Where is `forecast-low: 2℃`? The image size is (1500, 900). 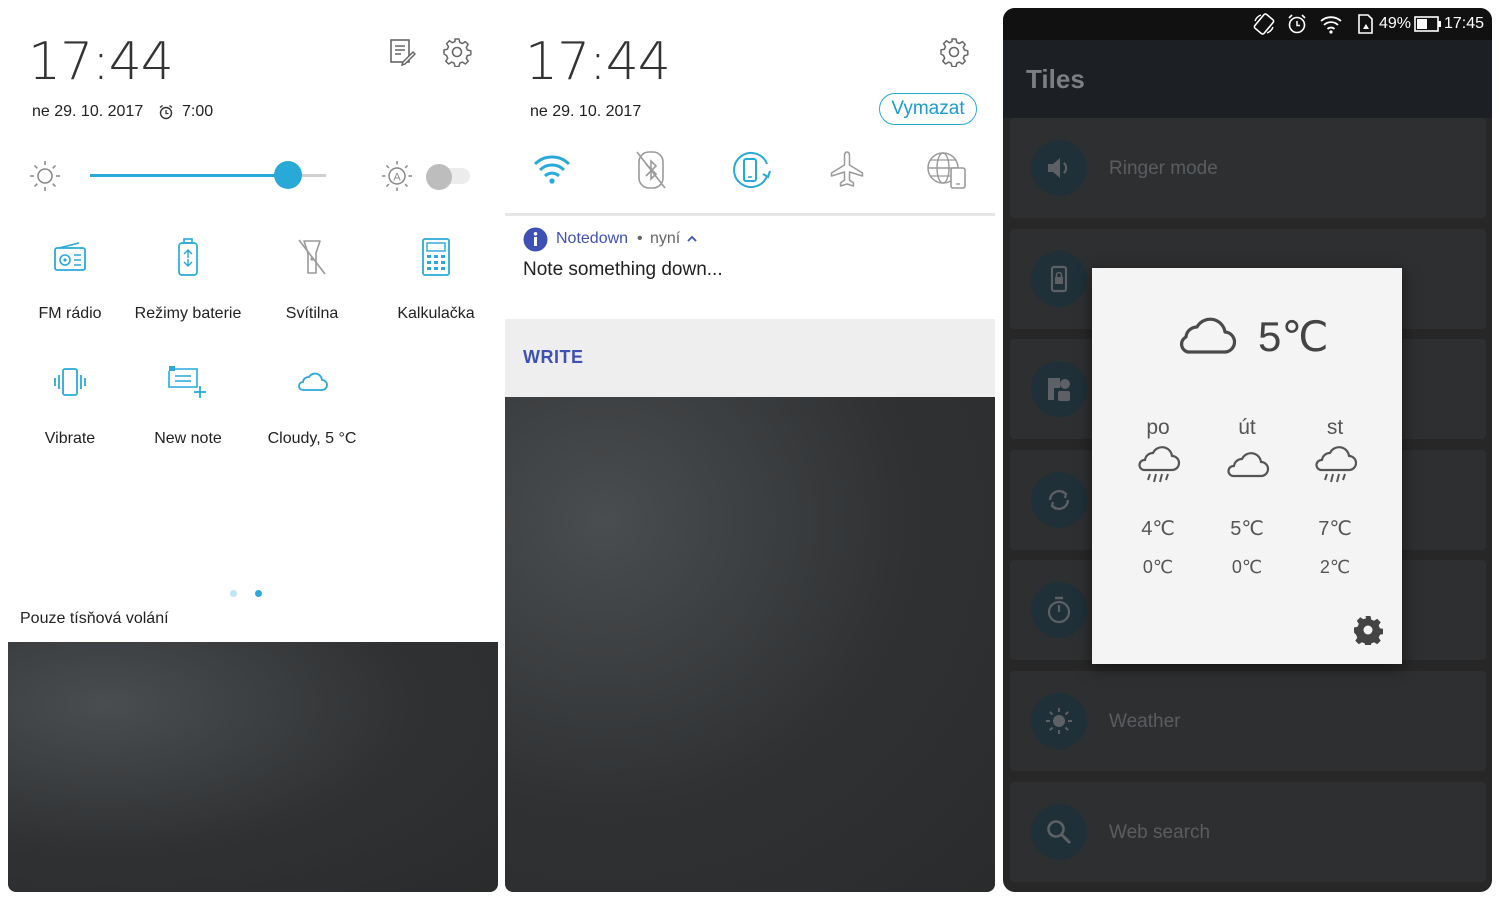 forecast-low: 2℃ is located at coordinates (1335, 567).